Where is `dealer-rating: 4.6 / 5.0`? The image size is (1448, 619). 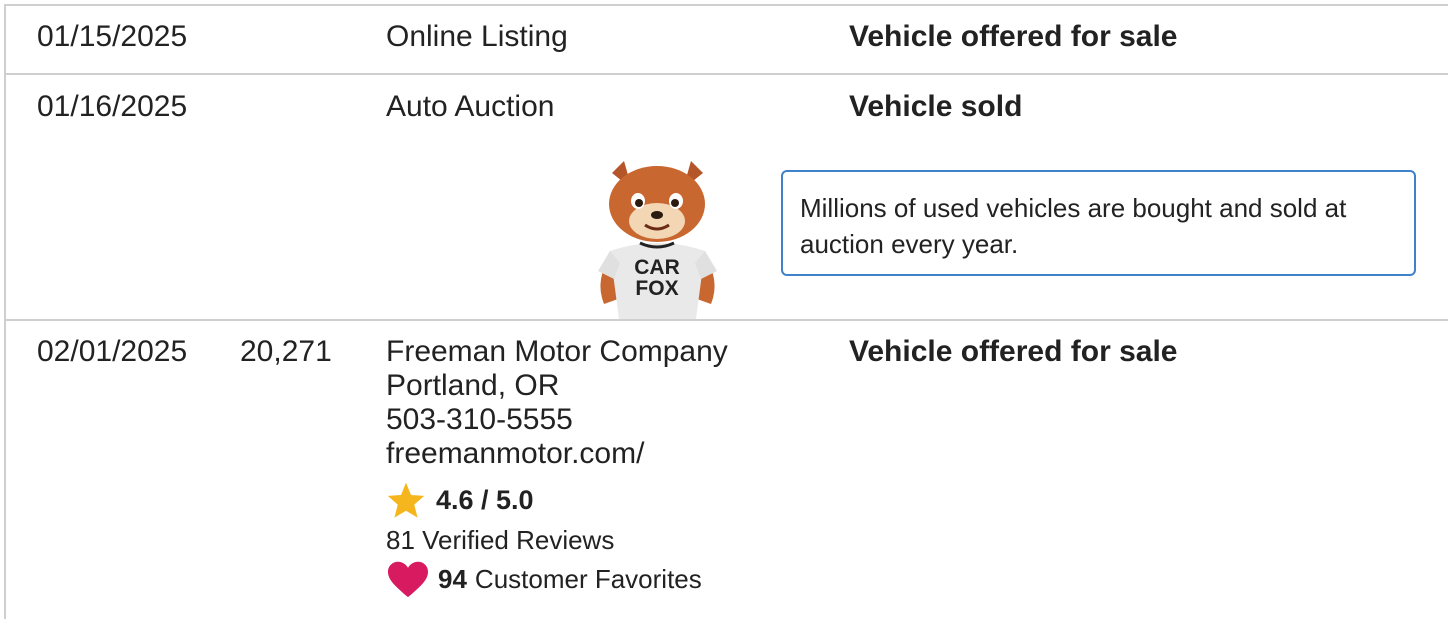
dealer-rating: 4.6 / 5.0 is located at coordinates (460, 500).